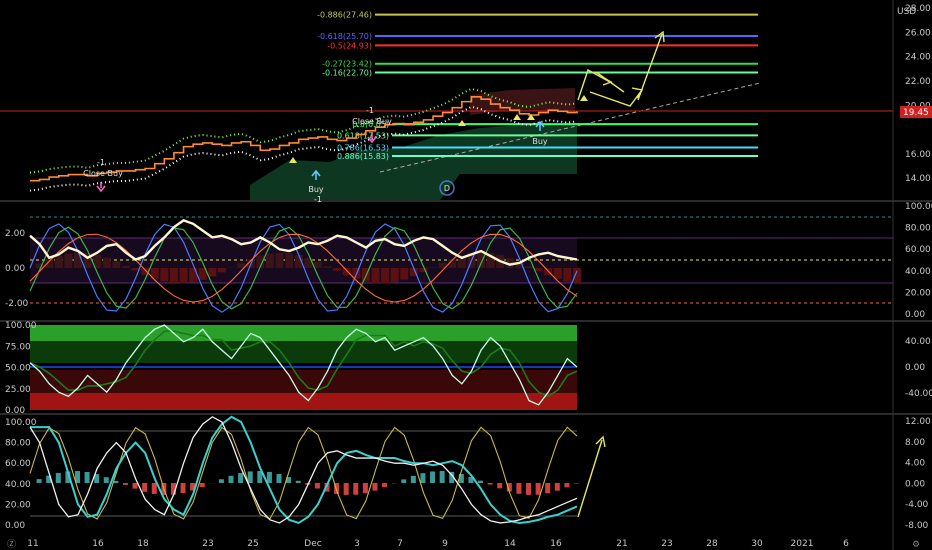  What do you see at coordinates (347, 72) in the screenshot?
I see `fib-label: -0.16(22.70)` at bounding box center [347, 72].